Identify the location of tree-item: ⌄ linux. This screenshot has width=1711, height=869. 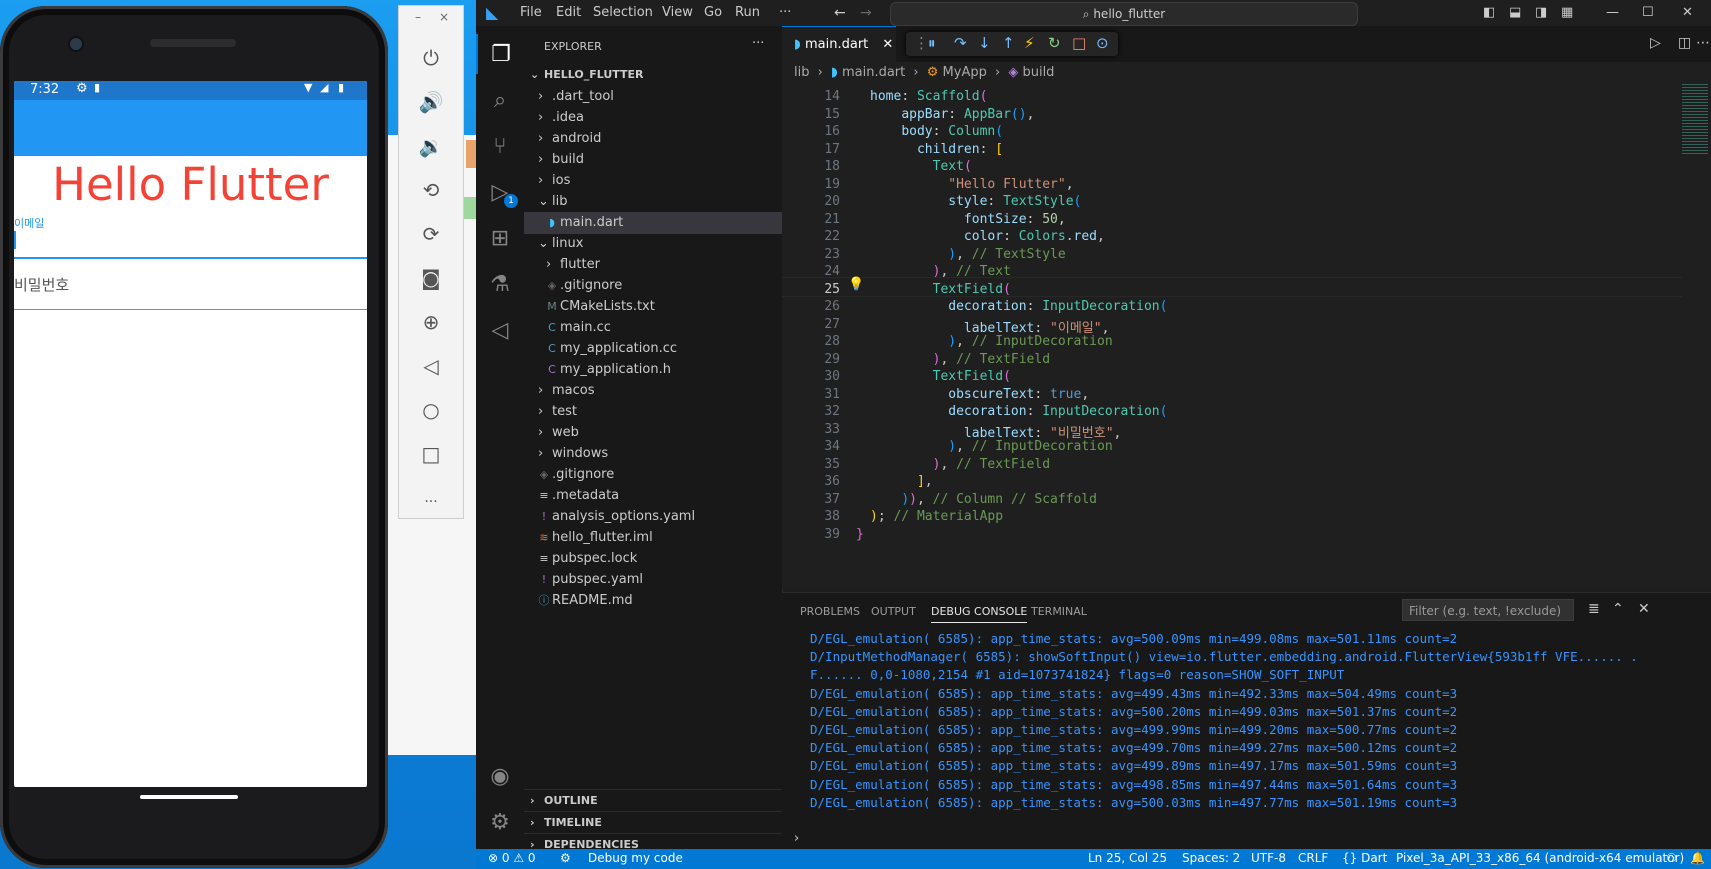
(653, 244).